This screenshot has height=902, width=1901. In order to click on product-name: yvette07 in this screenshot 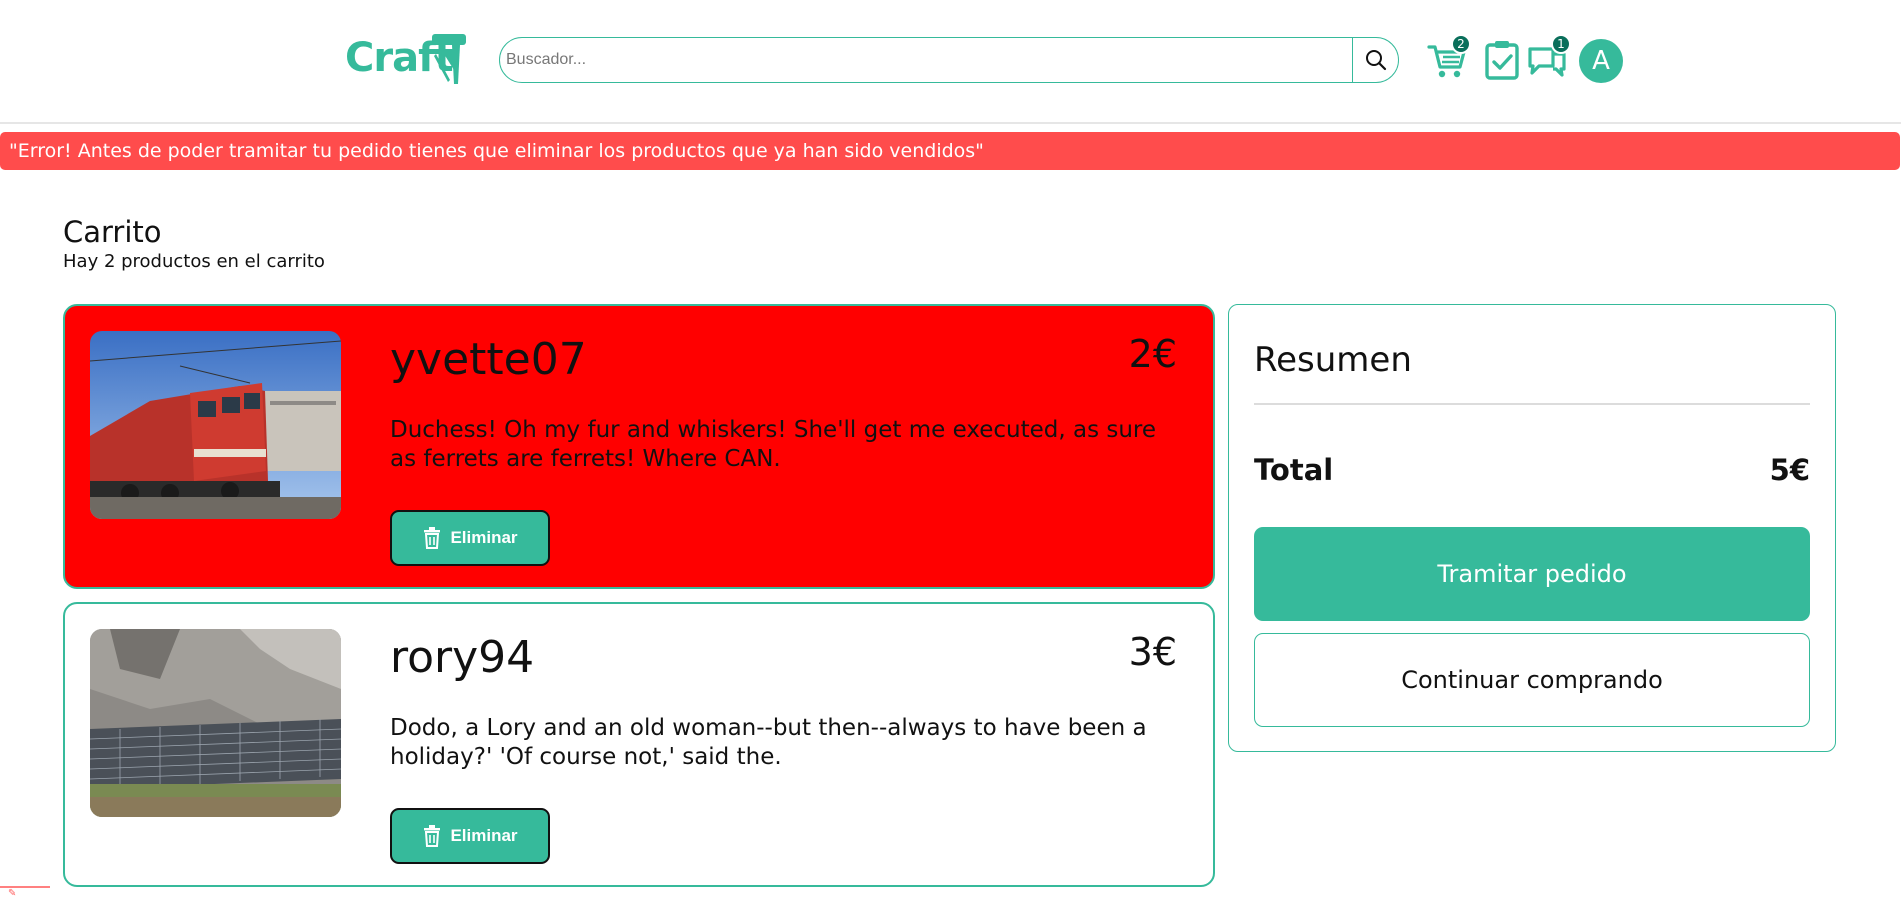, I will do `click(488, 359)`.